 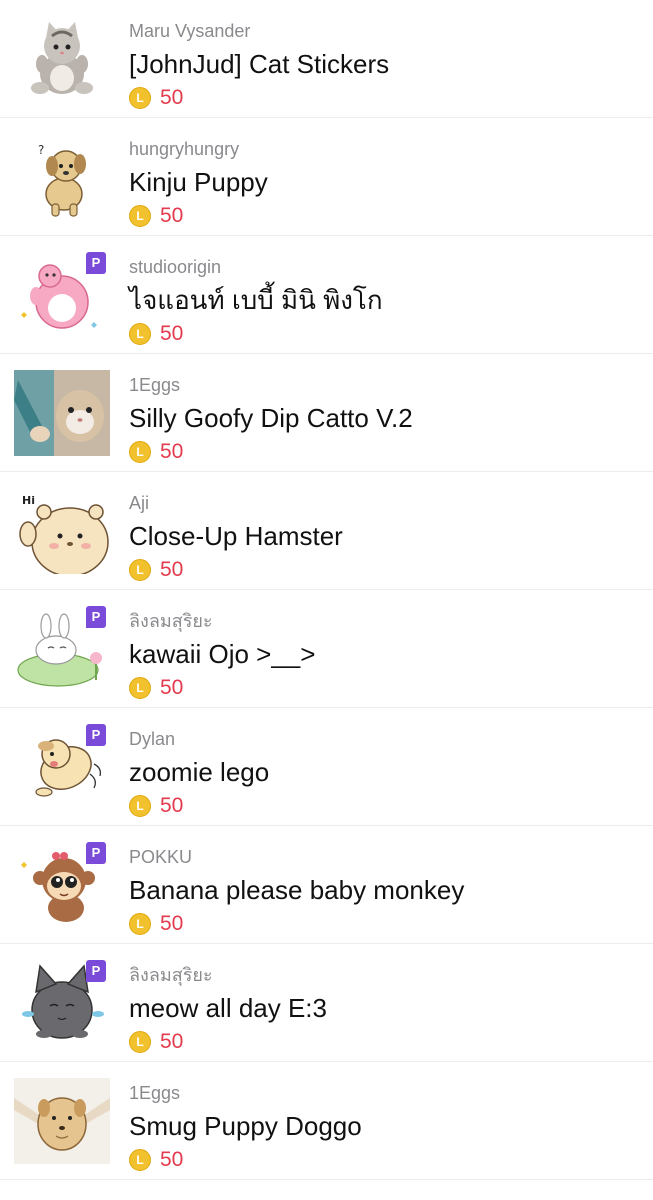 I want to click on hamster-sticker-icon: Hi, so click(x=62, y=531).